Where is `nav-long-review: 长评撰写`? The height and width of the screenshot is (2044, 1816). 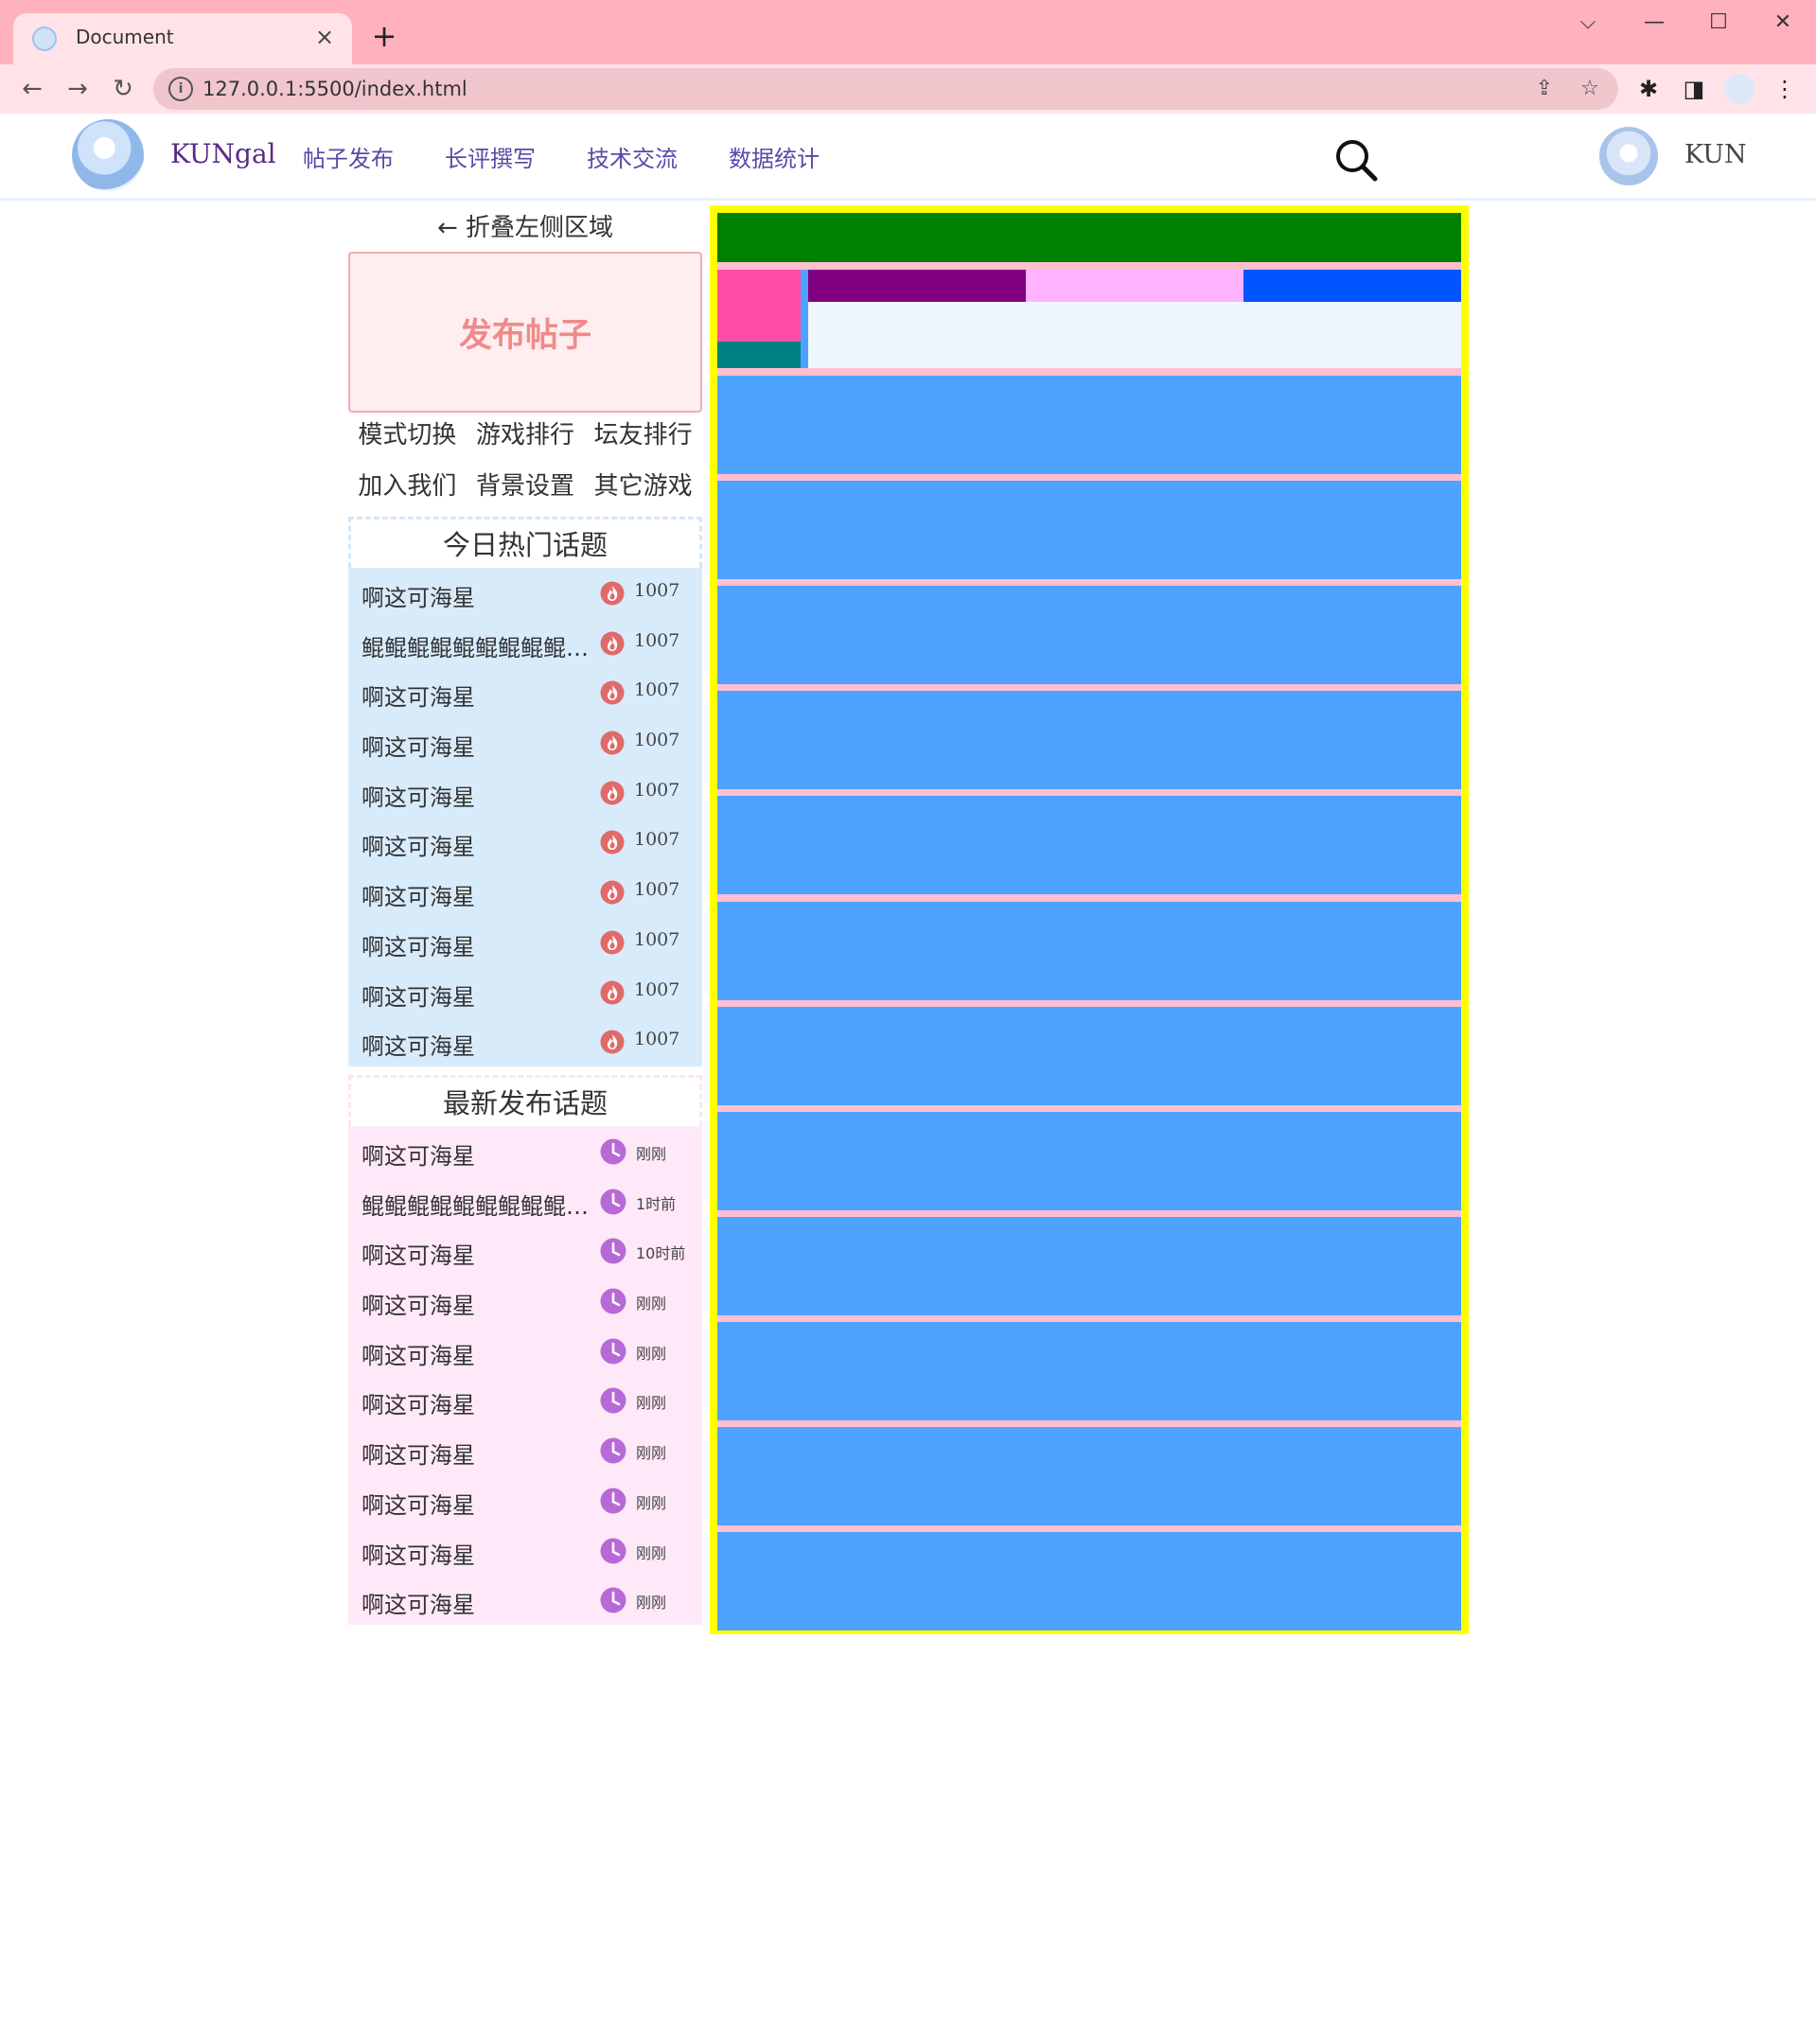 nav-long-review: 长评撰写 is located at coordinates (490, 156).